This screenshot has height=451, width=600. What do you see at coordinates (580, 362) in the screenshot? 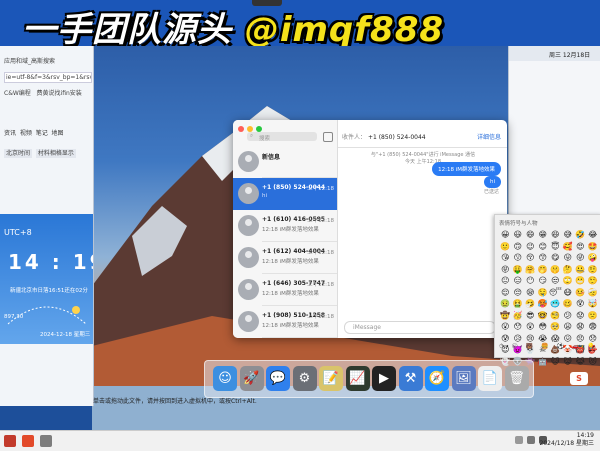
I see `emoji-key: 😹` at bounding box center [580, 362].